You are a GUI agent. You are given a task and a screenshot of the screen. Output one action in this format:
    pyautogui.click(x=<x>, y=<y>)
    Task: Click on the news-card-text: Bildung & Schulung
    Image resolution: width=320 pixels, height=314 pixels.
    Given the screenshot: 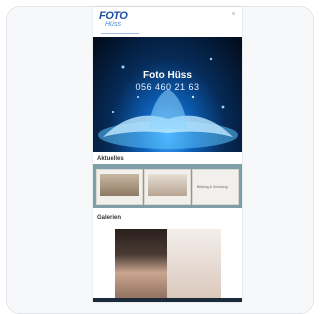 What is the action you would take?
    pyautogui.click(x=212, y=187)
    